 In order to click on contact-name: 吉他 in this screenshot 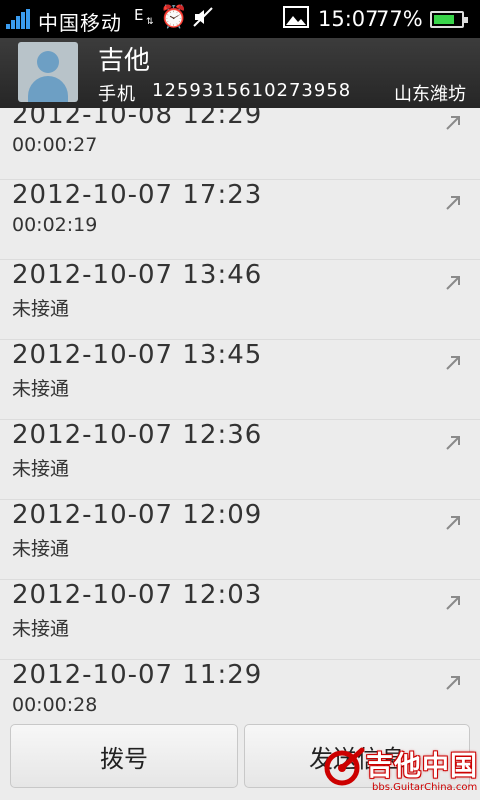, I will do `click(124, 61)`.